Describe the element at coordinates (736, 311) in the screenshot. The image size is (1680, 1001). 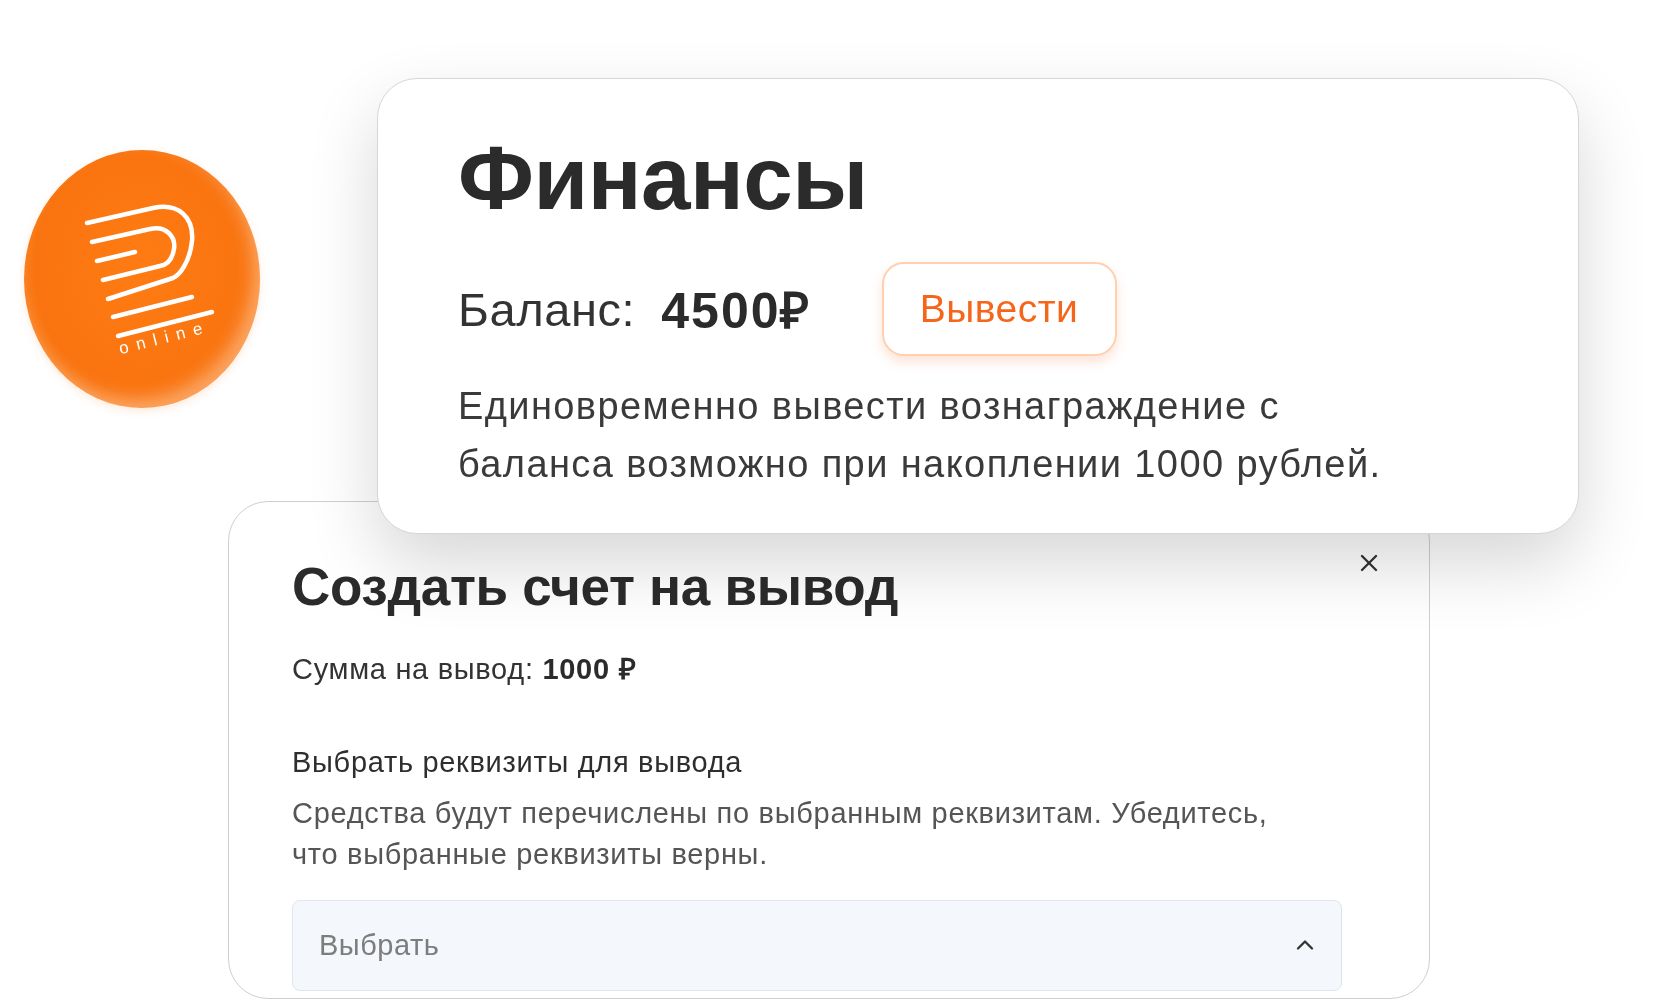
I see `balance-value: 4500₽` at that location.